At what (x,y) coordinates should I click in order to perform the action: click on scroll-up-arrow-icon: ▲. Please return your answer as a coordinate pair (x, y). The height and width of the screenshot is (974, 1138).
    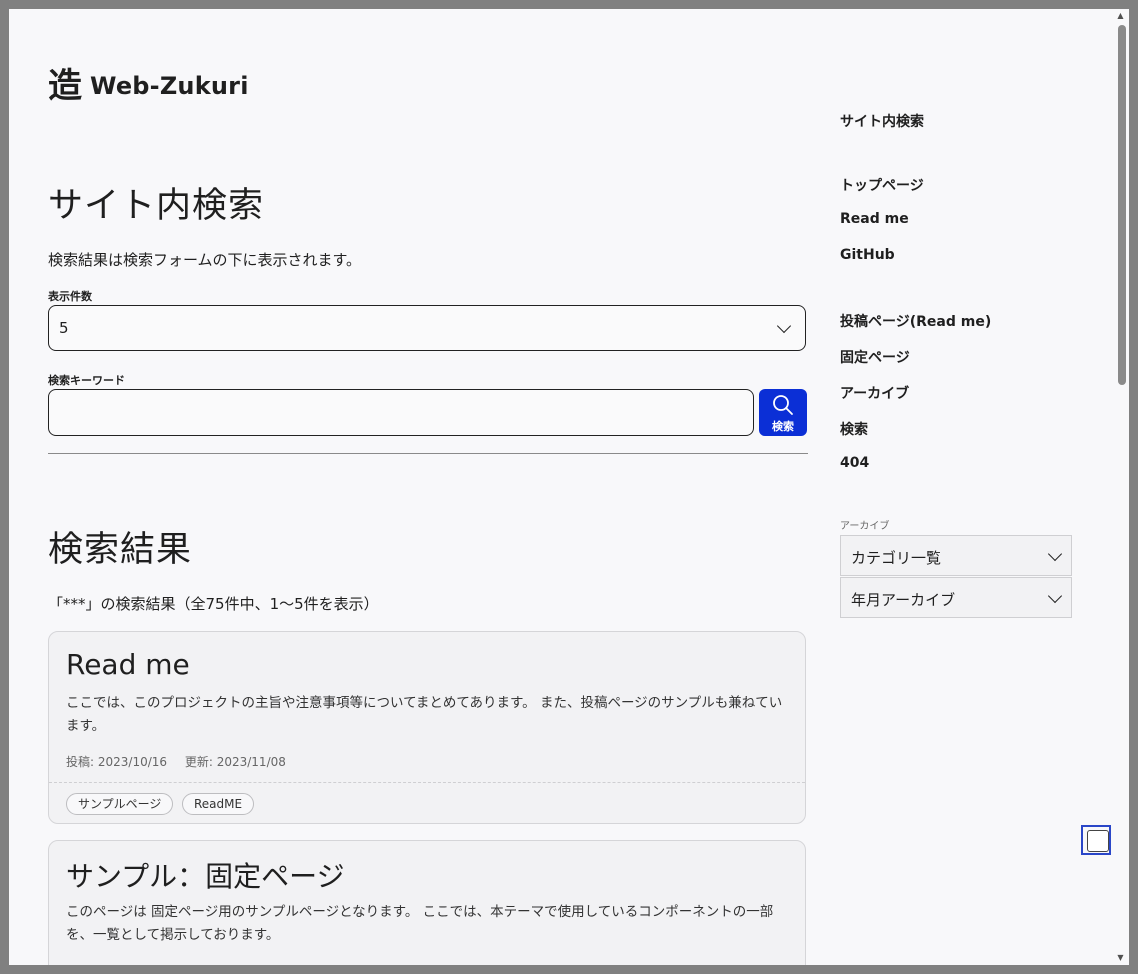
    Looking at the image, I should click on (1120, 16).